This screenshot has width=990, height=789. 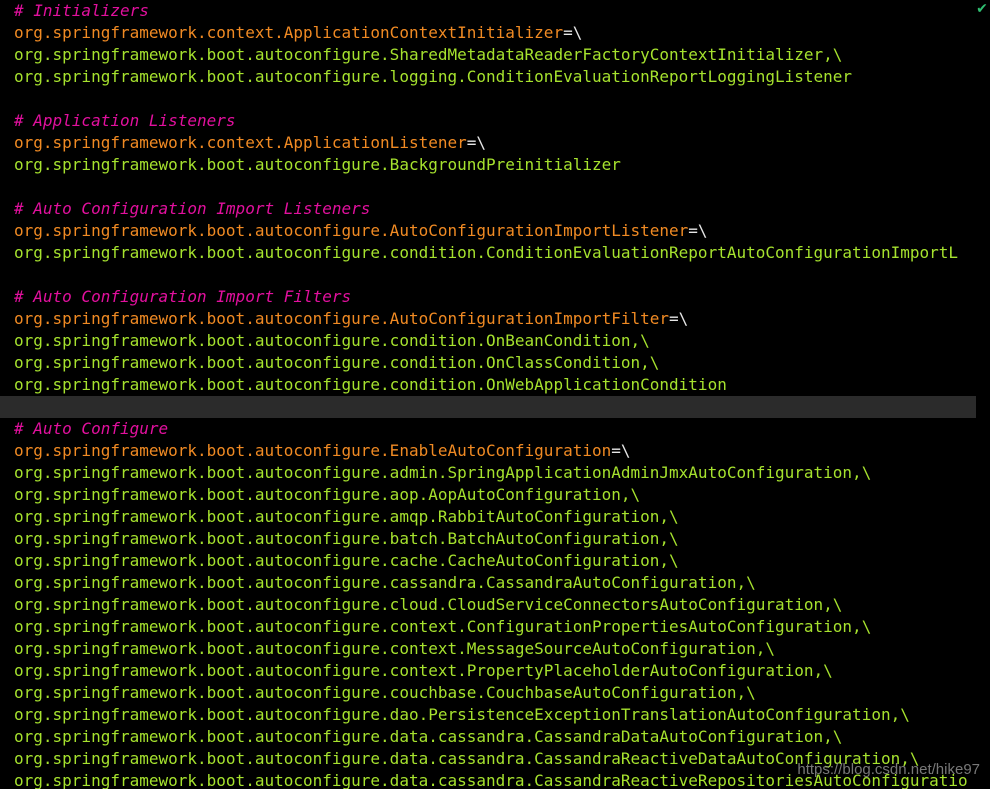 I want to click on comment-token: # Auto Configuration Import Filters, so click(x=183, y=296).